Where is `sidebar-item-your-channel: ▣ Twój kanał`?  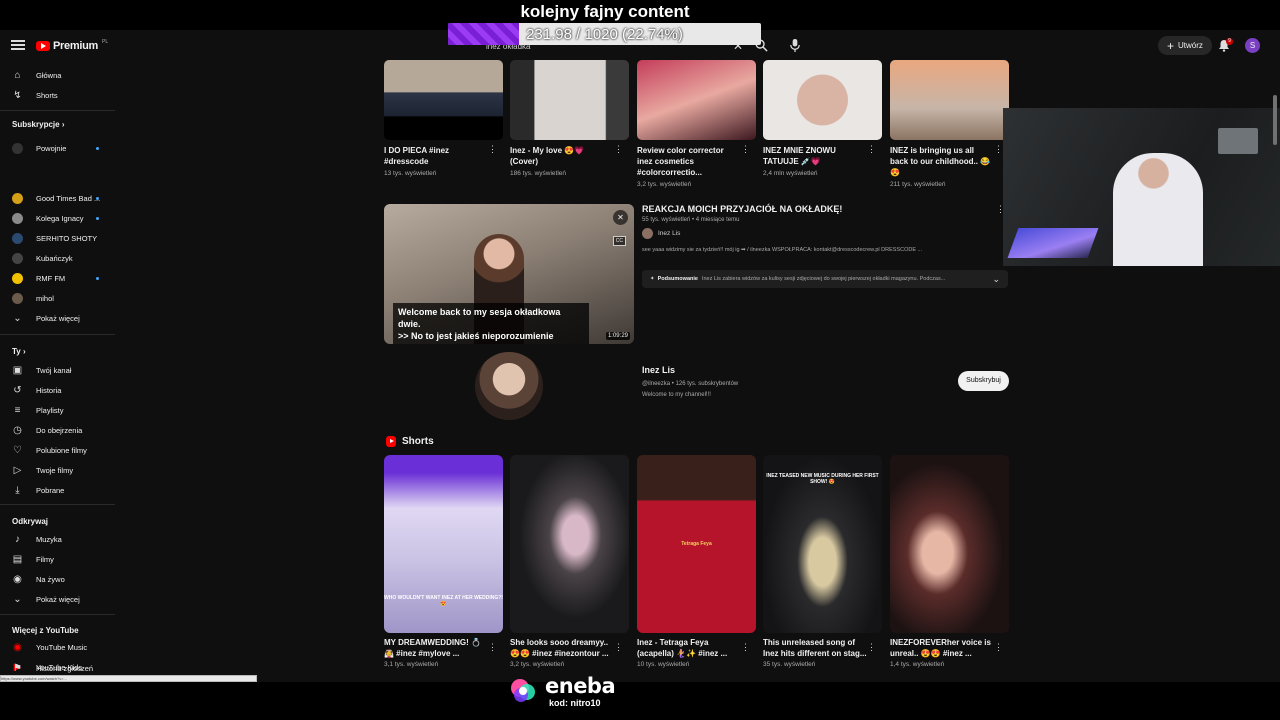
sidebar-item-your-channel: ▣ Twój kanał is located at coordinates (57, 370).